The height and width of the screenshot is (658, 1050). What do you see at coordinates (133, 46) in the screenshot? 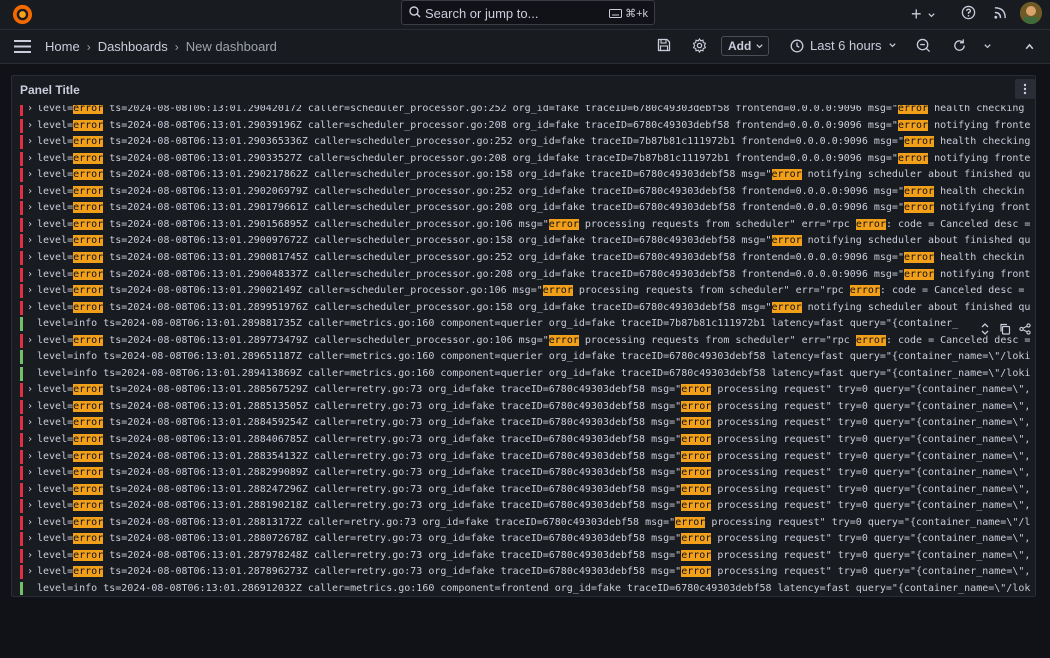
I see `breadcrumb-dashboards: Dashboards` at bounding box center [133, 46].